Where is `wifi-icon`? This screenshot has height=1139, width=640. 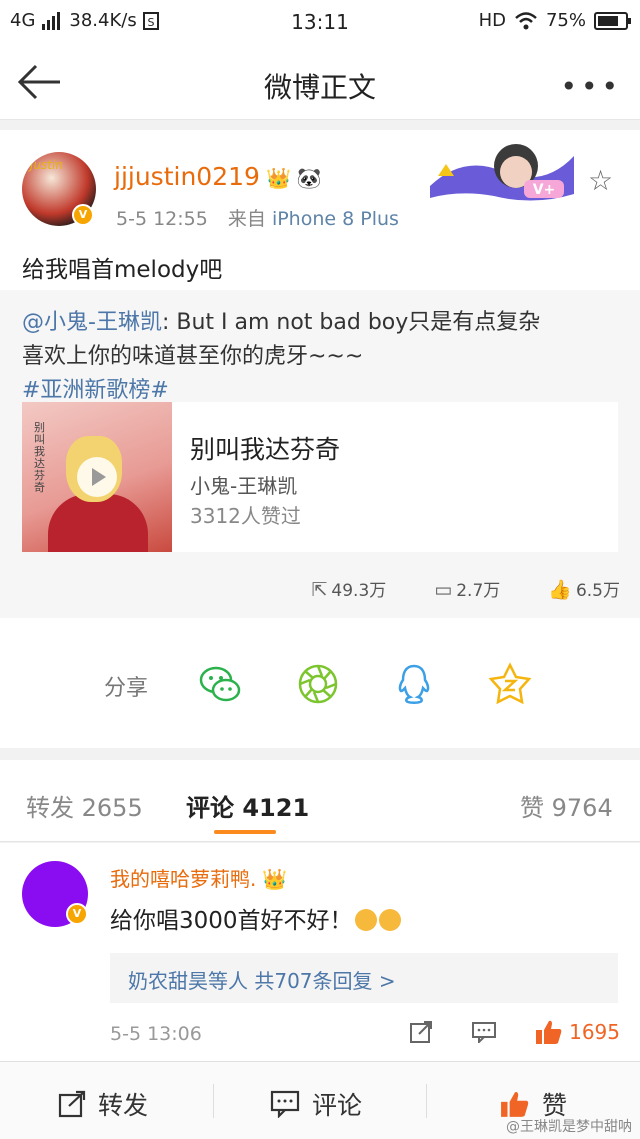 wifi-icon is located at coordinates (526, 20).